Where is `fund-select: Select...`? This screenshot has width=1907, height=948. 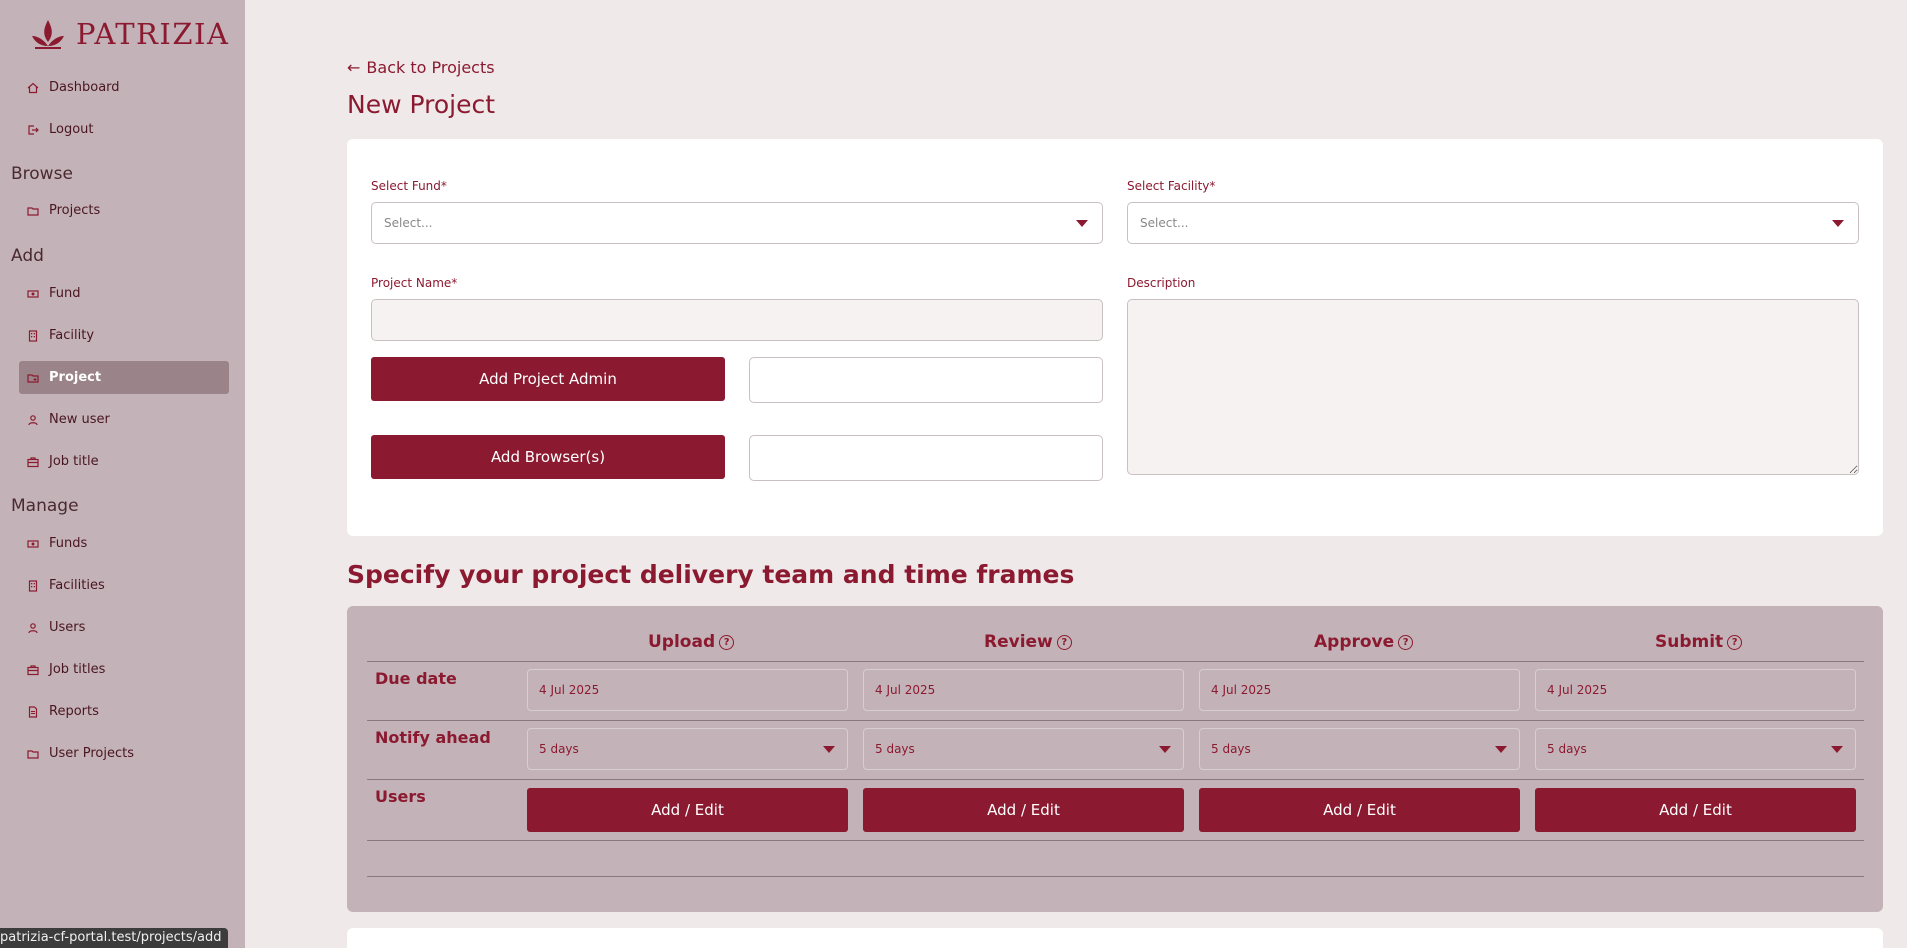 fund-select: Select... is located at coordinates (737, 223).